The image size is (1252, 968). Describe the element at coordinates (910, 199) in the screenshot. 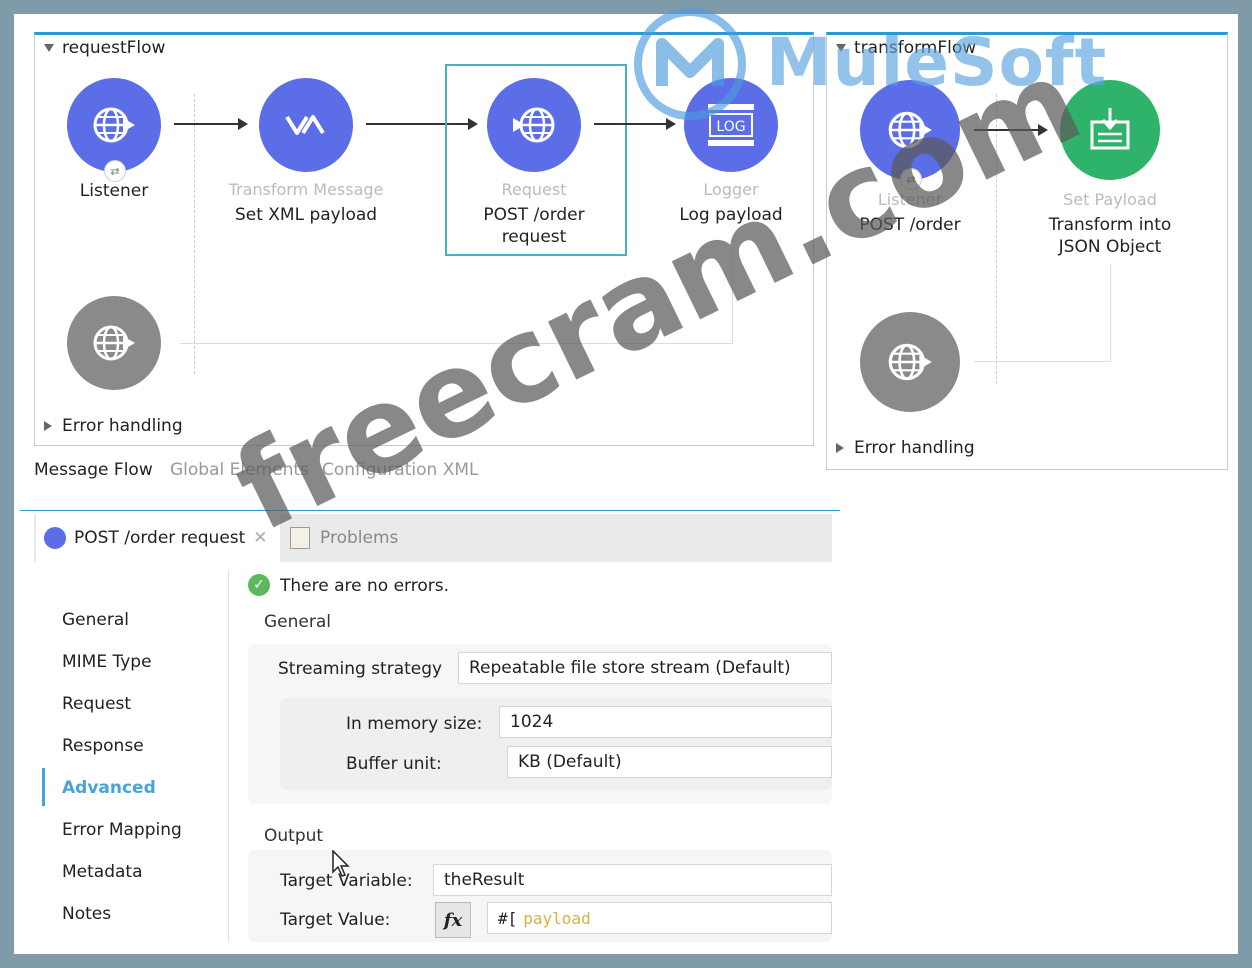

I see `transform-listener-type: Listener` at that location.